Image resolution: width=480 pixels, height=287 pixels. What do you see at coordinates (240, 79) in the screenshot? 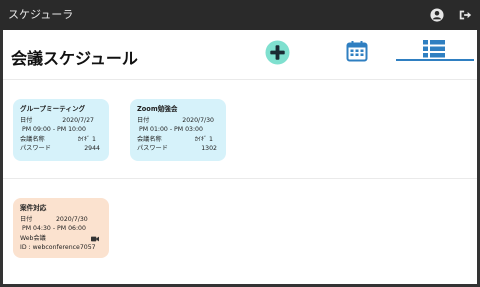
I see `header-divider` at bounding box center [240, 79].